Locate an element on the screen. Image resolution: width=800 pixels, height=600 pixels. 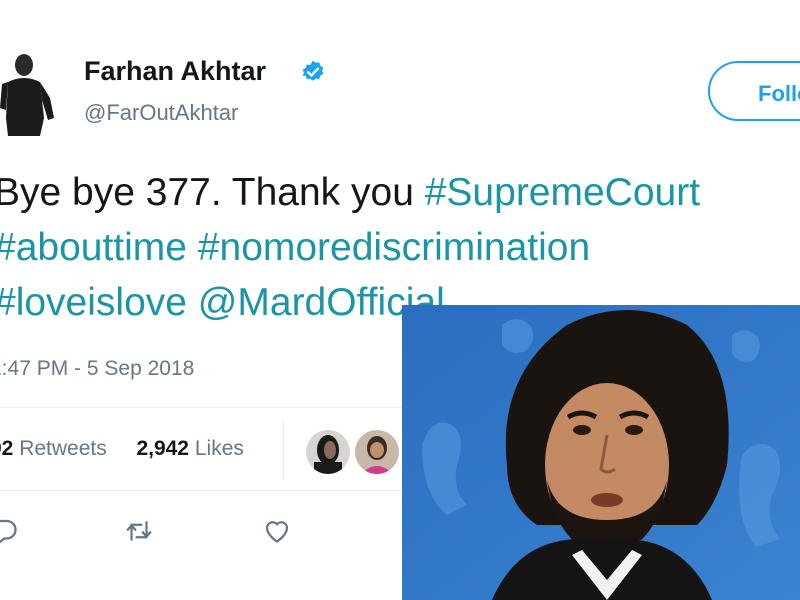
reply-icon is located at coordinates (9, 531).